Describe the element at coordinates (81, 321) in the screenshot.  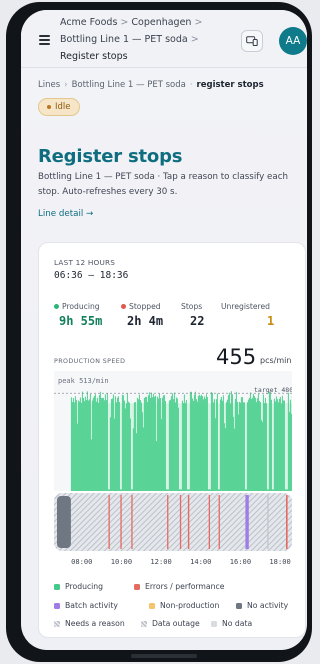
I see `stat-producing-value: 9h 55m` at that location.